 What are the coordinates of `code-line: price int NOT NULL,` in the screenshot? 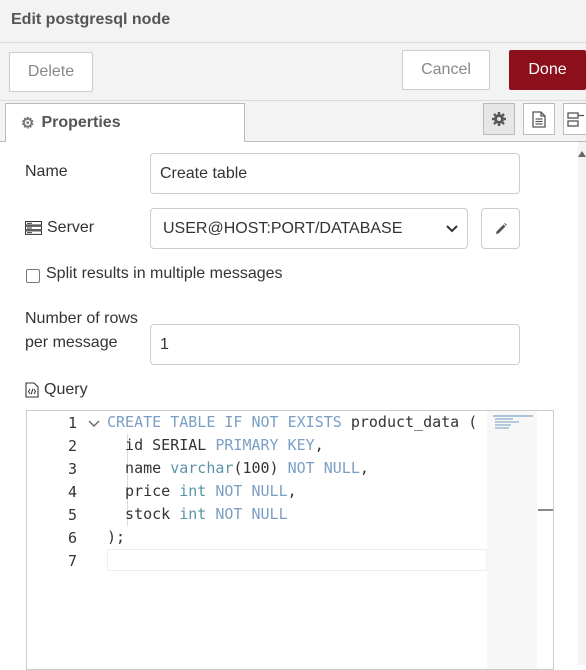 It's located at (202, 491).